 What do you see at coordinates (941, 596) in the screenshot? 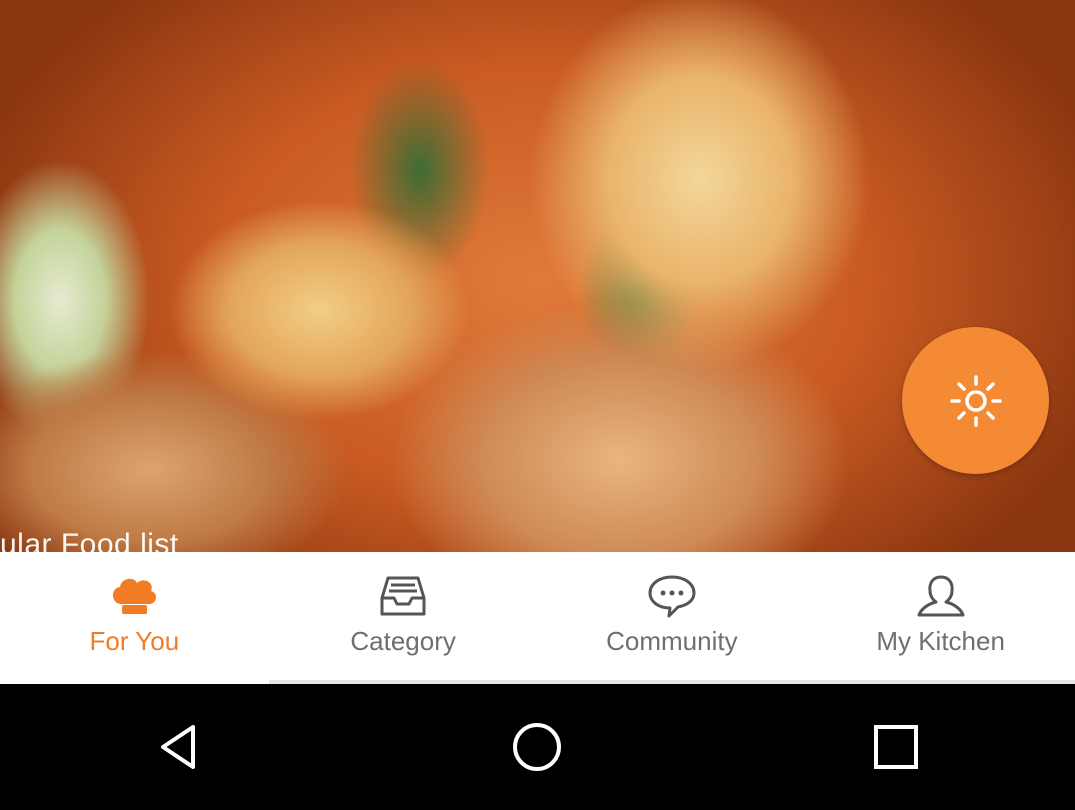
I see `person-icon` at bounding box center [941, 596].